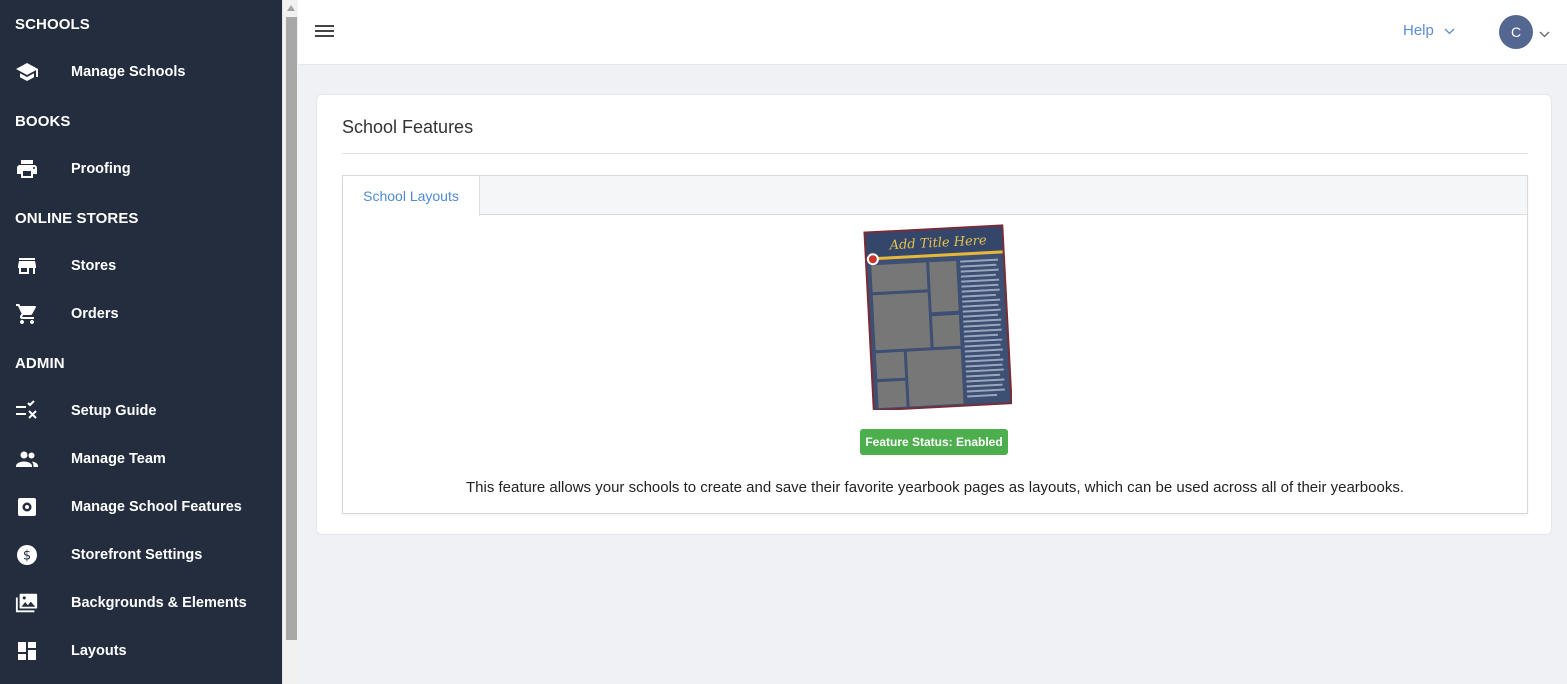 This screenshot has height=684, width=1567. What do you see at coordinates (935, 195) in the screenshot?
I see `tab-bar` at bounding box center [935, 195].